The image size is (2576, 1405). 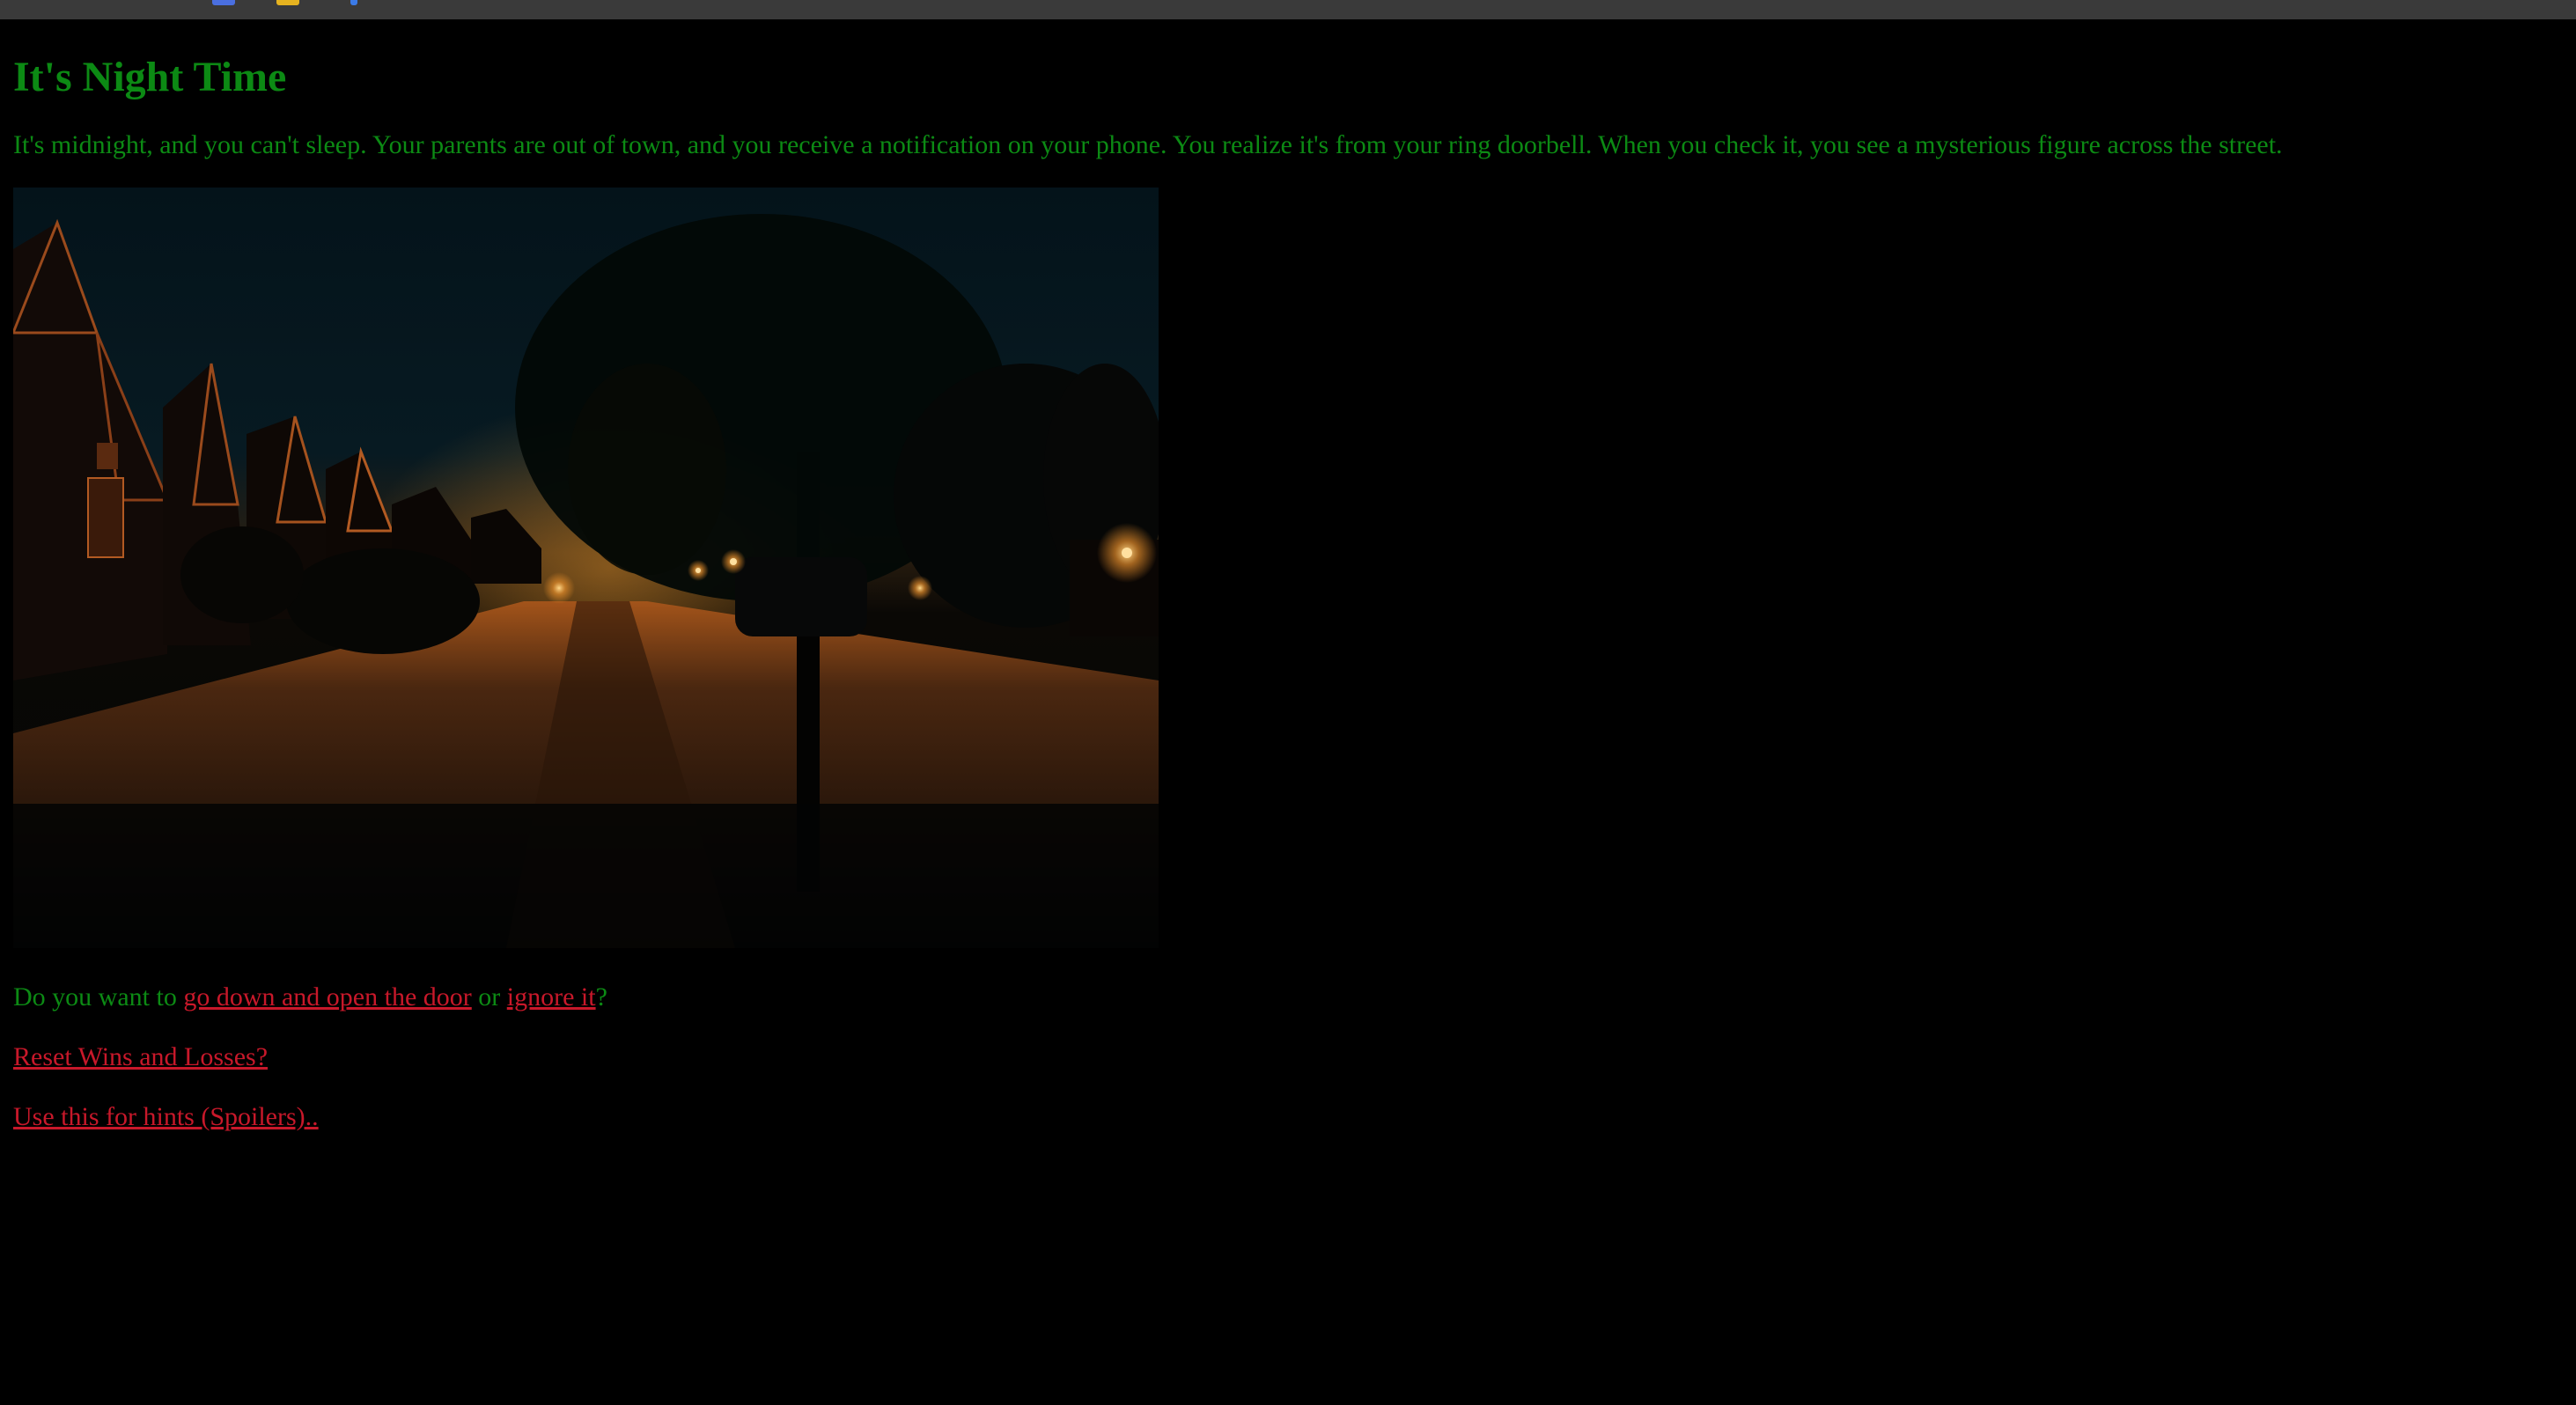 I want to click on bookmark-icon-blue, so click(x=224, y=2).